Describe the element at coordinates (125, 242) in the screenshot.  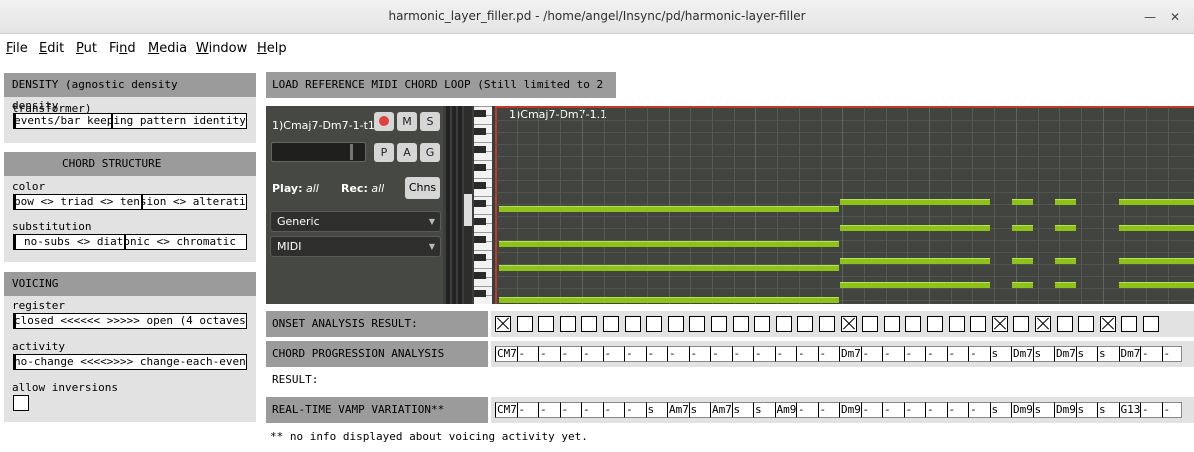
I see `substitution-slider-knob` at that location.